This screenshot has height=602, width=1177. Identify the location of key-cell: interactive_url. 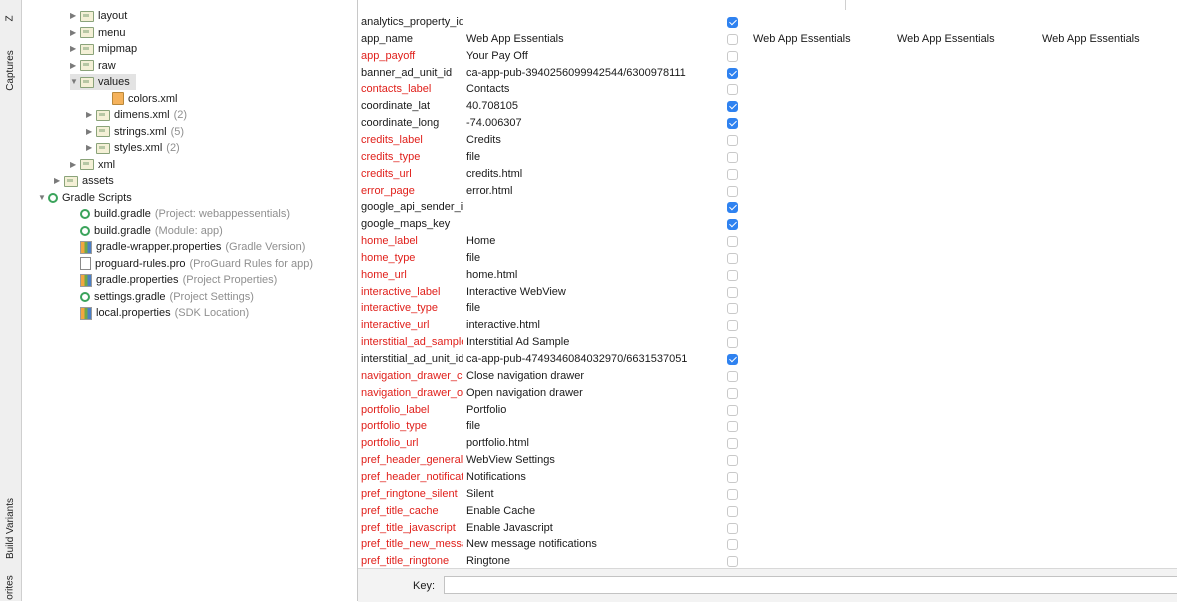
(412, 325).